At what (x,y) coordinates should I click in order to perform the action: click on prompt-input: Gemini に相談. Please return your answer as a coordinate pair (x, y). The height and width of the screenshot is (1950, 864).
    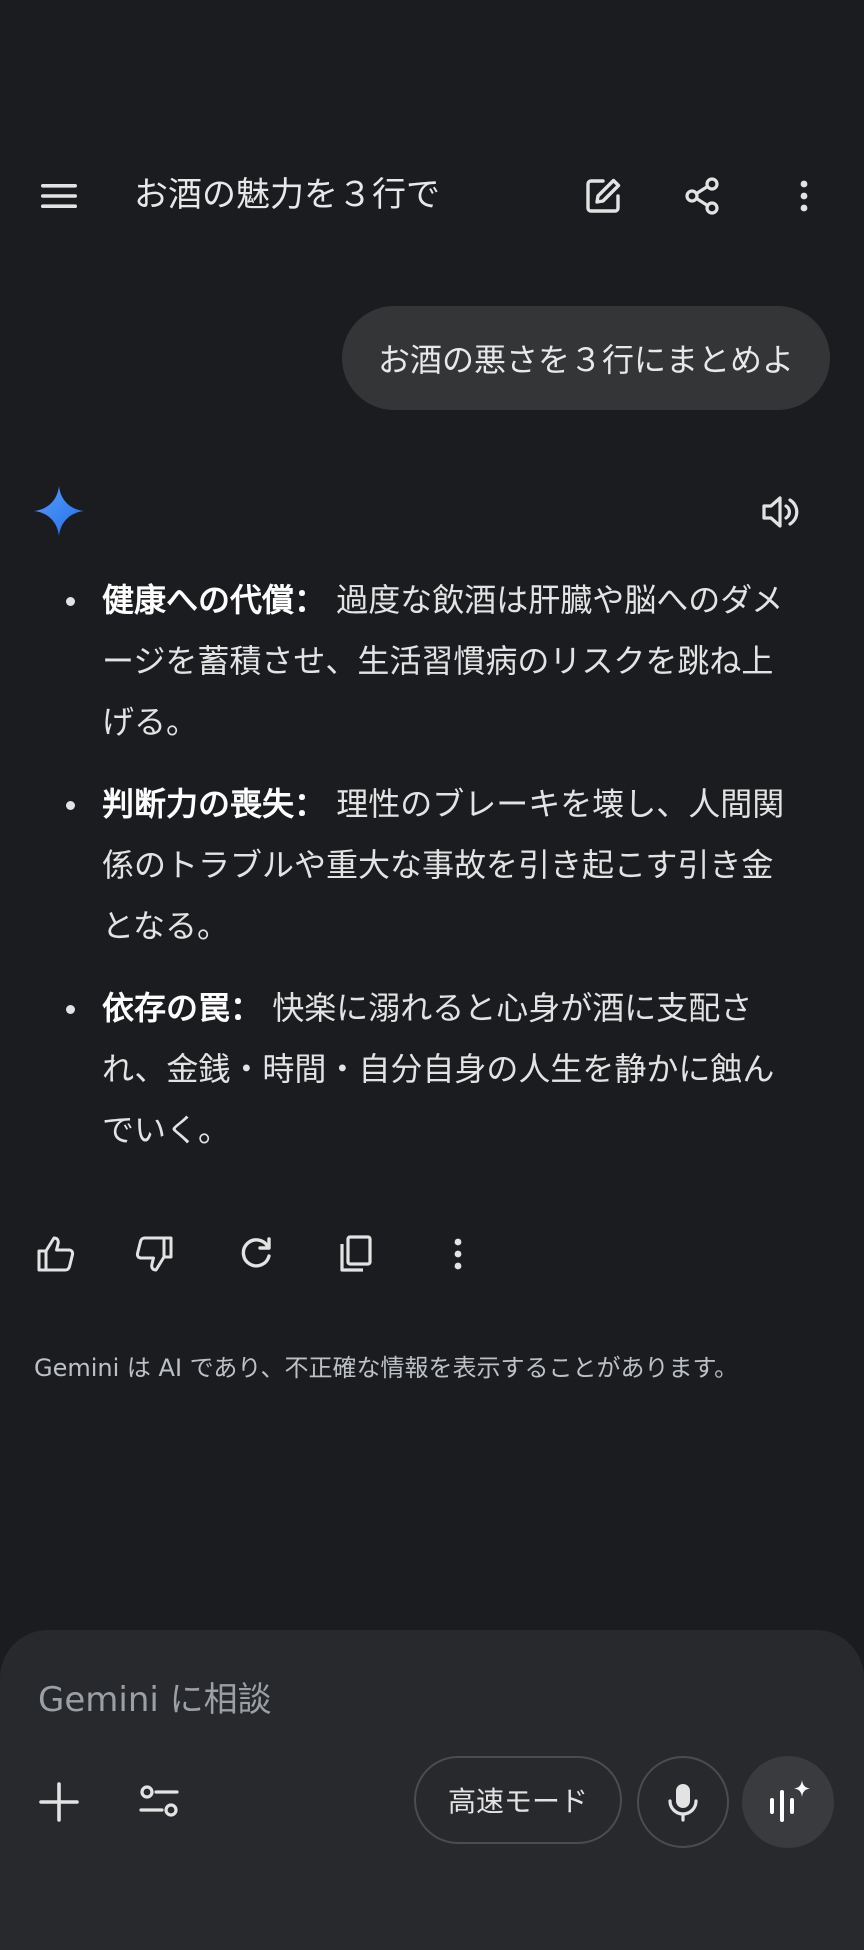
    Looking at the image, I should click on (155, 1696).